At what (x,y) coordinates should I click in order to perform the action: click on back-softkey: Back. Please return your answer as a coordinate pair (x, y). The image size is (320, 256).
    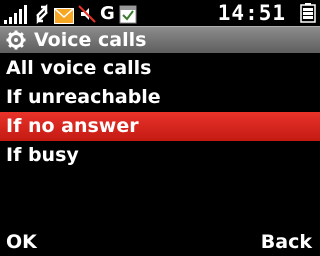
    Looking at the image, I should click on (286, 242).